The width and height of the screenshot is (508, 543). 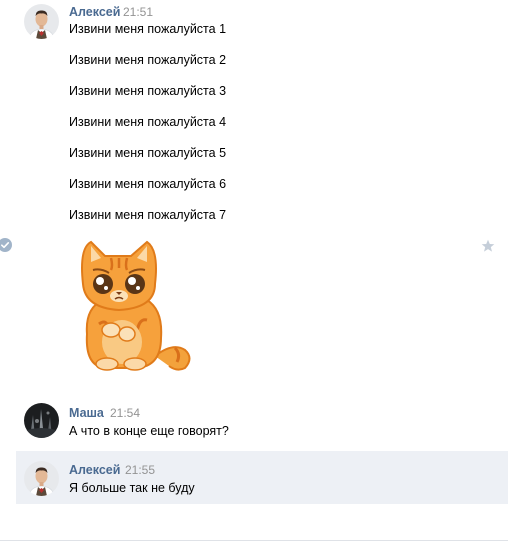 What do you see at coordinates (138, 12) in the screenshot?
I see `message-time: 21:51` at bounding box center [138, 12].